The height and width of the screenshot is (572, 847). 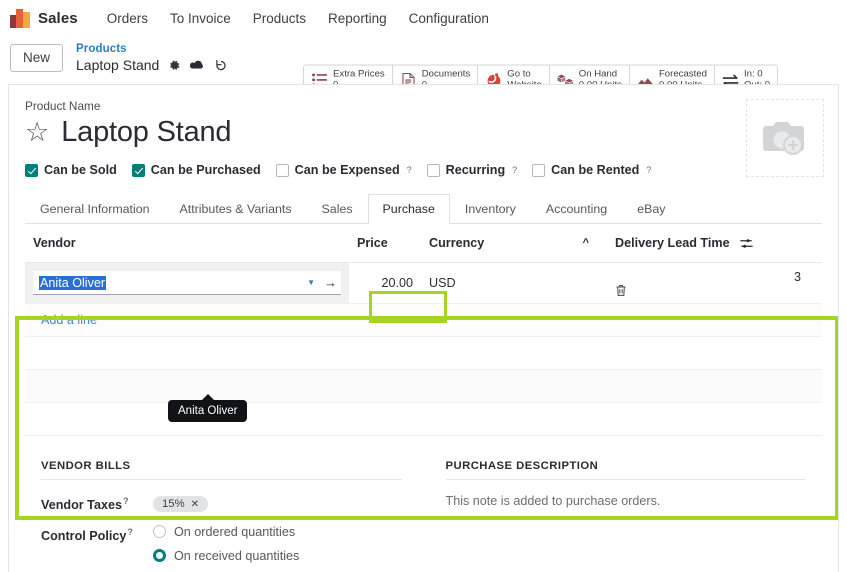 I want to click on vendor-tooltip: Anita Oliver, so click(x=208, y=408).